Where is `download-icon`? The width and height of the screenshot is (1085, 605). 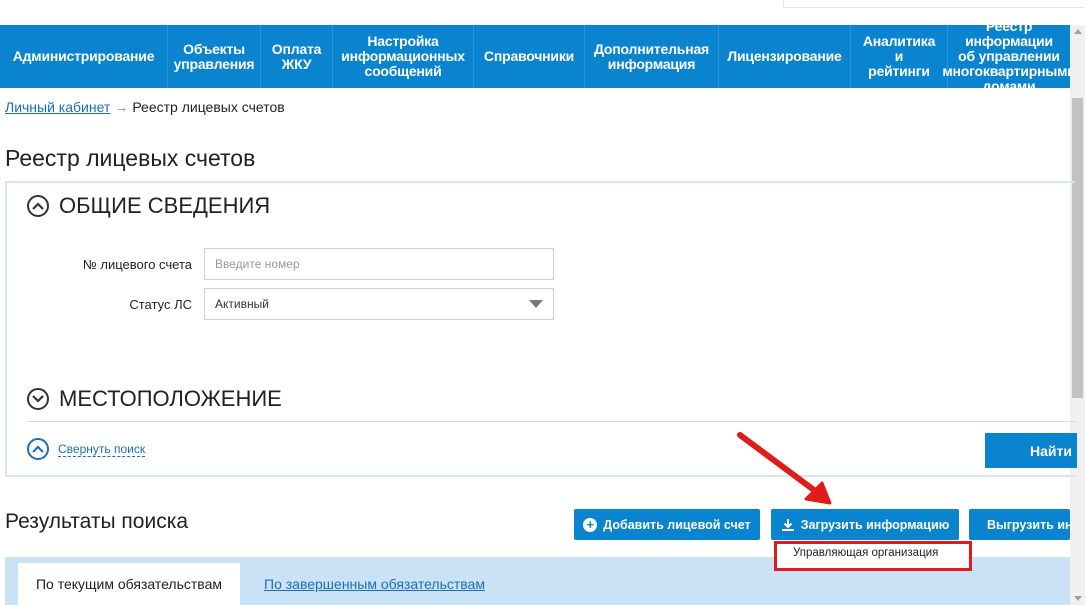 download-icon is located at coordinates (788, 525).